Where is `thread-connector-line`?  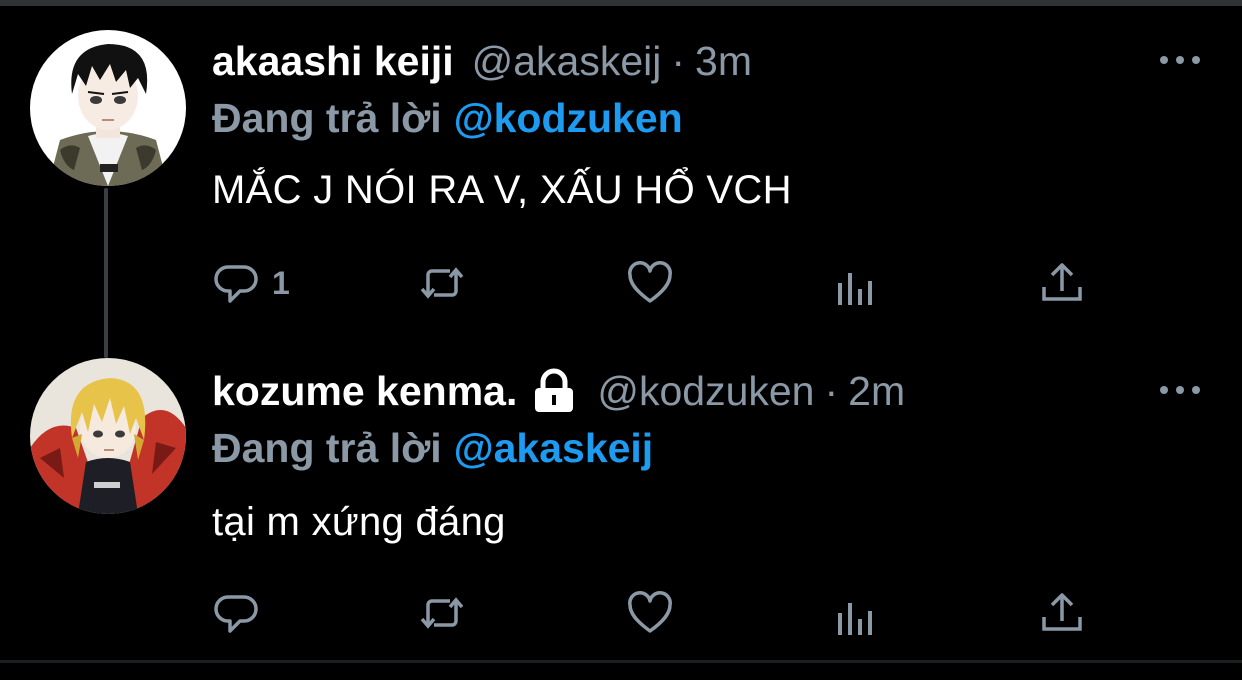 thread-connector-line is located at coordinates (106, 273).